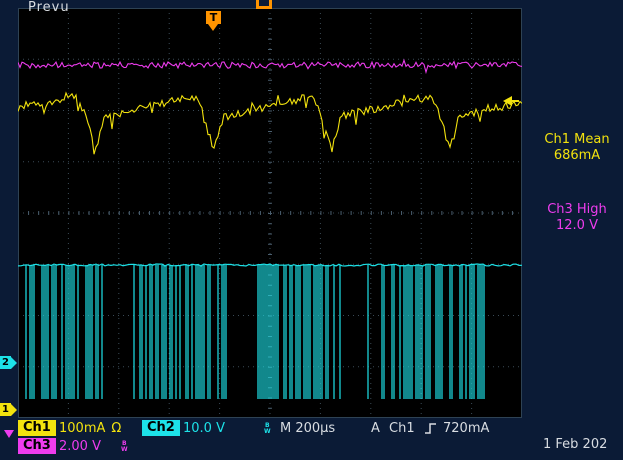 The height and width of the screenshot is (460, 623). What do you see at coordinates (14, 409) in the screenshot?
I see `ch1-ground-arrow-icon` at bounding box center [14, 409].